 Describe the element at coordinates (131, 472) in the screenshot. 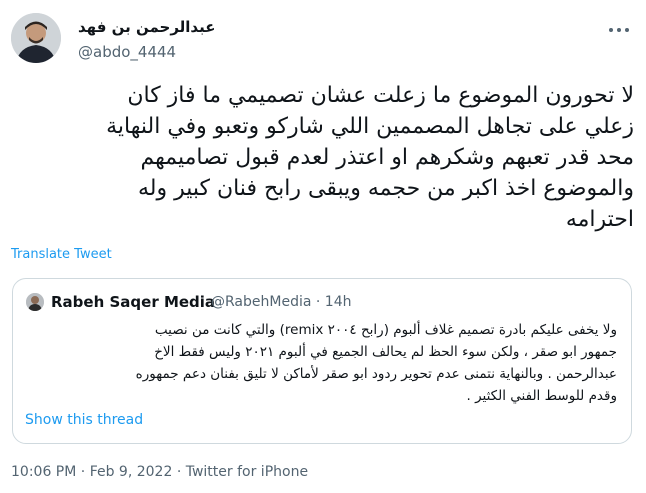

I see `tweet-date: Feb 9, 2022` at that location.